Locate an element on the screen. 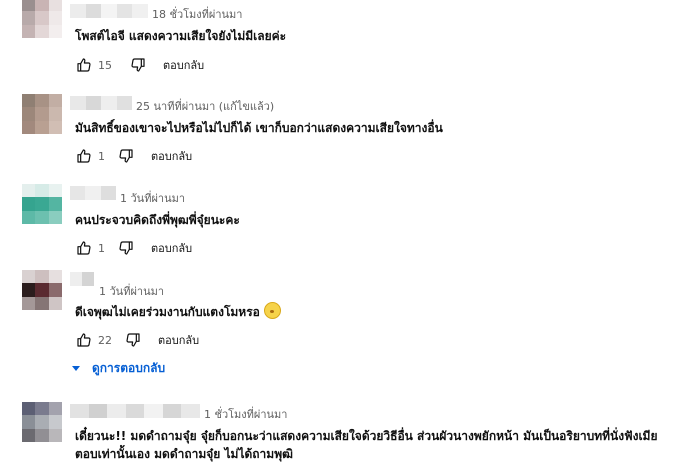 Image resolution: width=700 pixels, height=468 pixels. comment-timestamp: 25 นาทีที่ผ่านมา (แก้ไขแล้ว) is located at coordinates (205, 106).